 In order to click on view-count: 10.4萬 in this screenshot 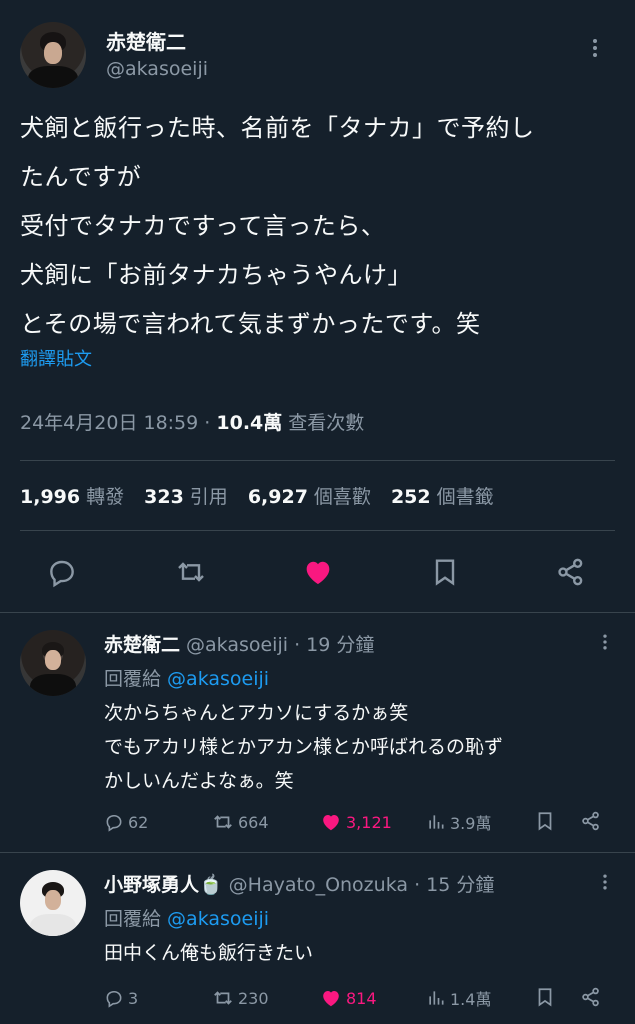, I will do `click(249, 423)`.